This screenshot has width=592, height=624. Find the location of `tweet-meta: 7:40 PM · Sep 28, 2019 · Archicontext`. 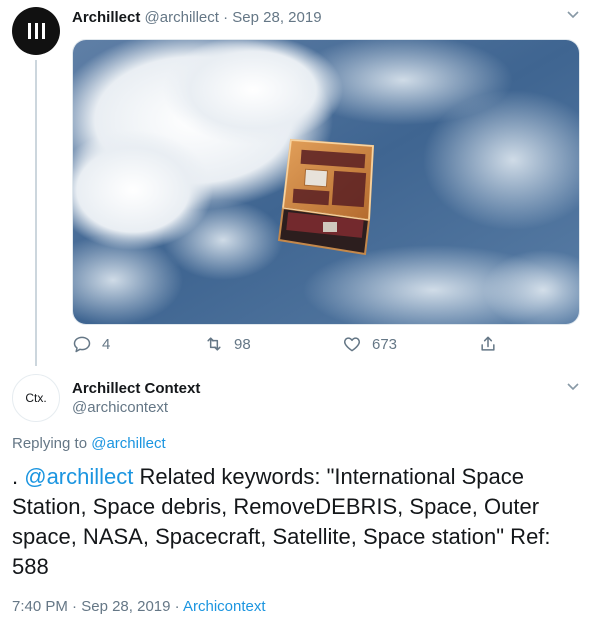

tweet-meta: 7:40 PM · Sep 28, 2019 · Archicontext is located at coordinates (139, 607).